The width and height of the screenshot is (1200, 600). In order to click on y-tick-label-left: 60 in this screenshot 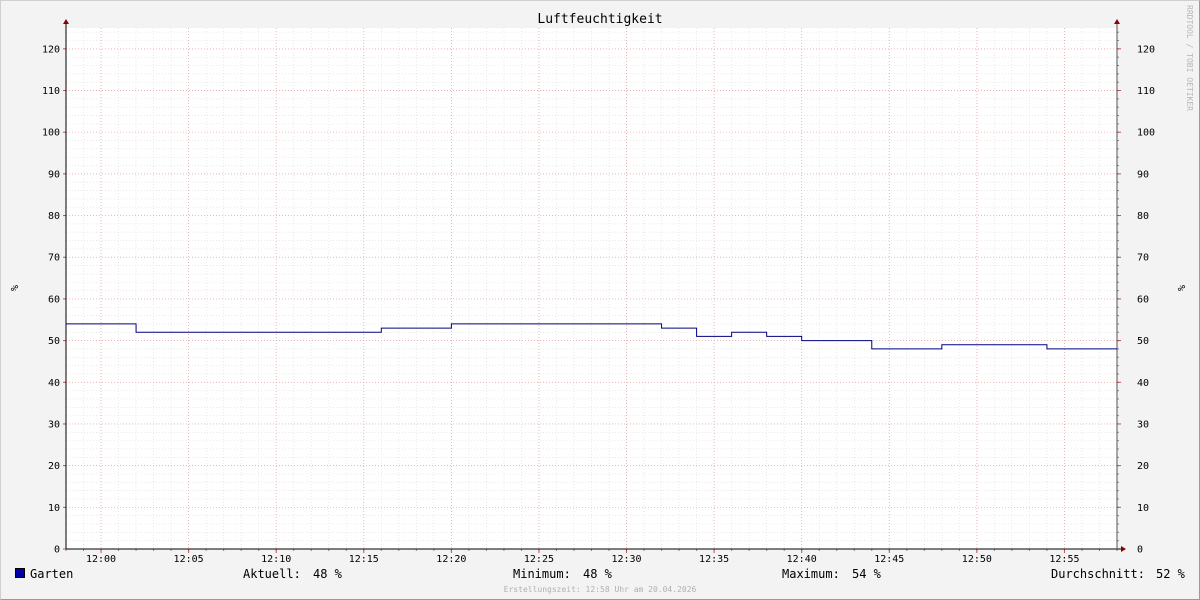, I will do `click(54, 299)`.